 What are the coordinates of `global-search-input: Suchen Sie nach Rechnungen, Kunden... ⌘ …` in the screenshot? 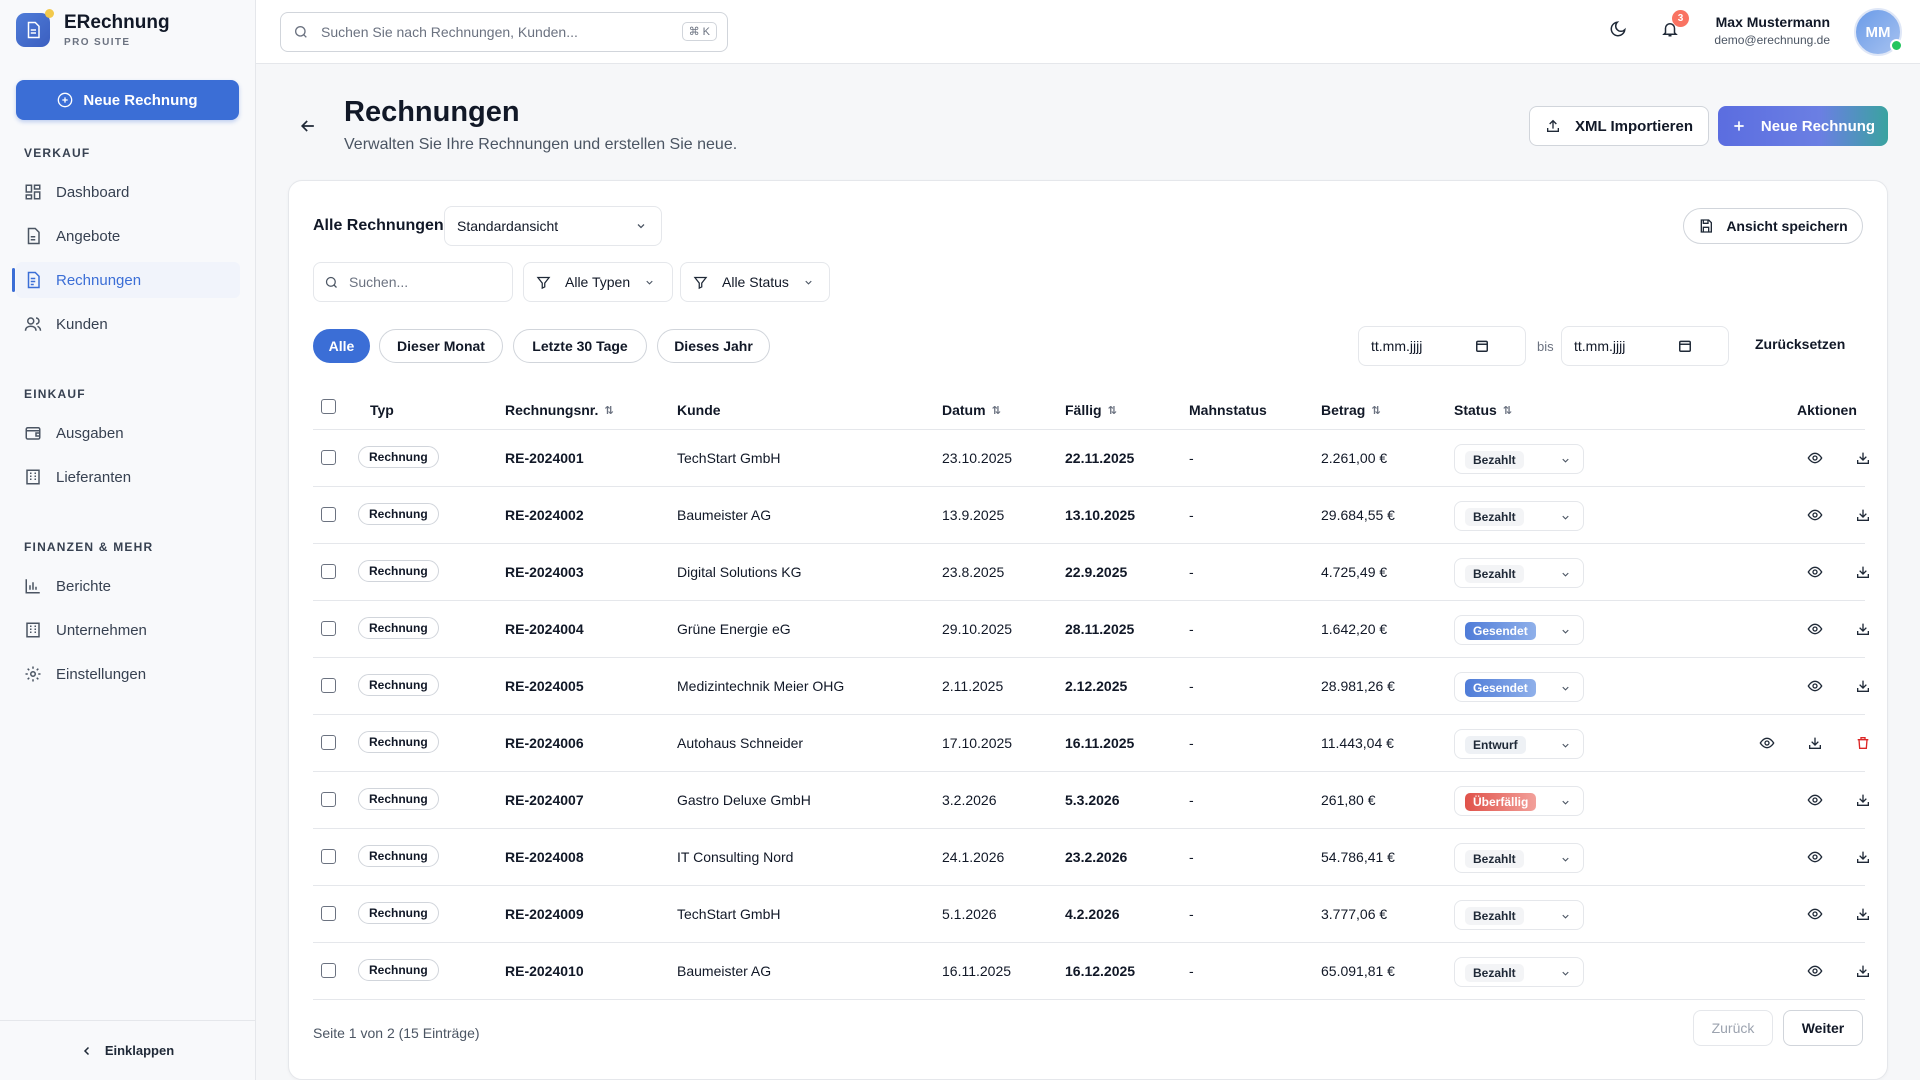 It's located at (504, 32).